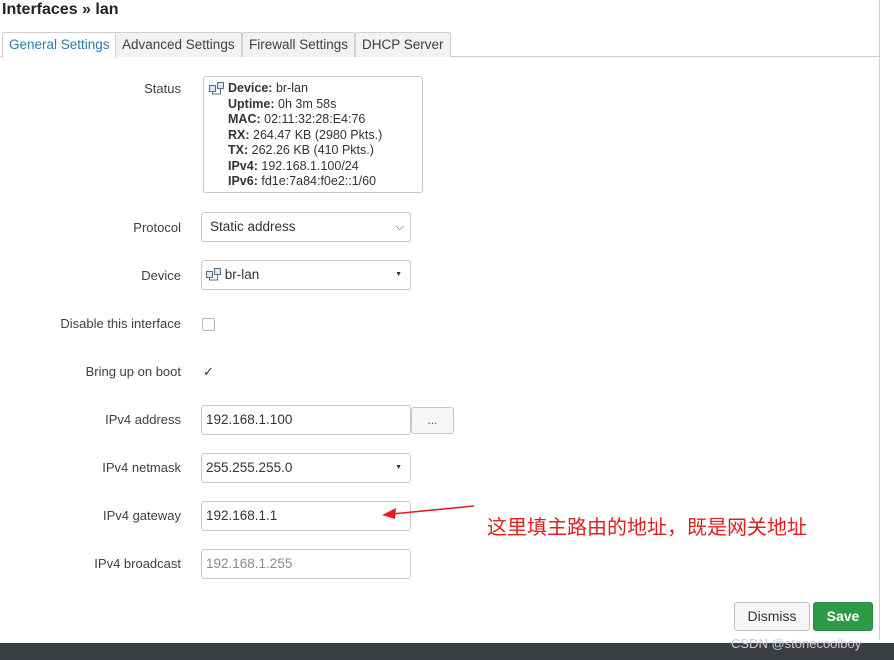 The height and width of the screenshot is (660, 894). I want to click on status-tx-key: TX:, so click(238, 150).